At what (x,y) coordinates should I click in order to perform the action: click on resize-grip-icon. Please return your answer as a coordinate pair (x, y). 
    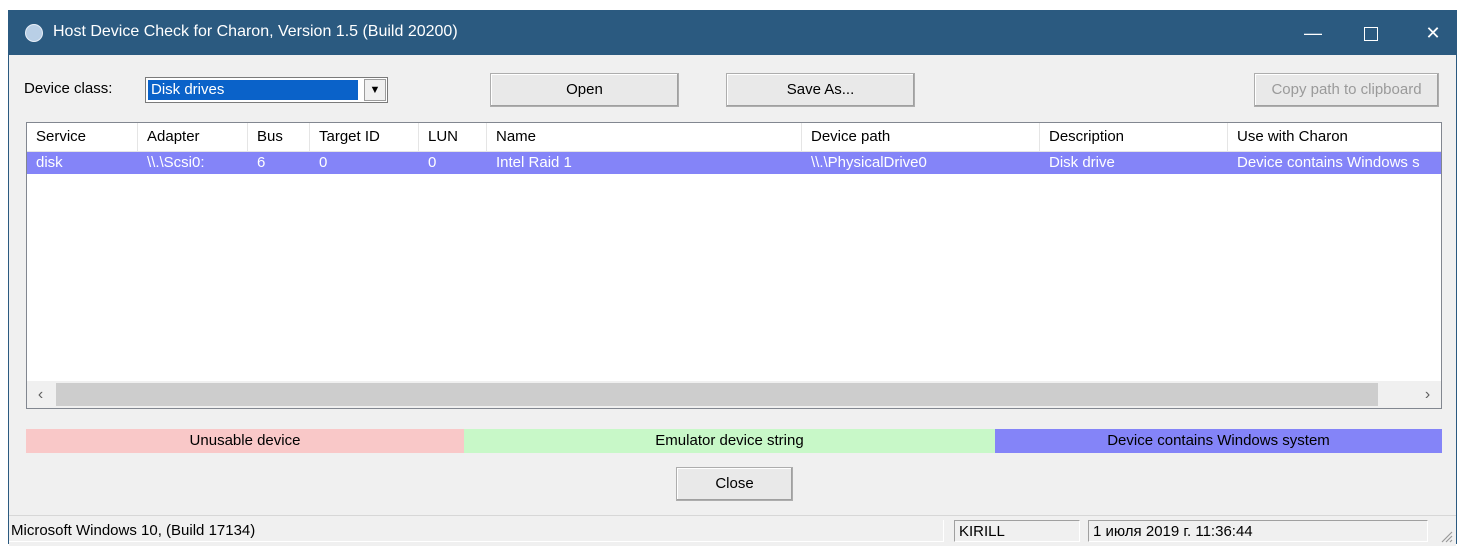
    Looking at the image, I should click on (1446, 536).